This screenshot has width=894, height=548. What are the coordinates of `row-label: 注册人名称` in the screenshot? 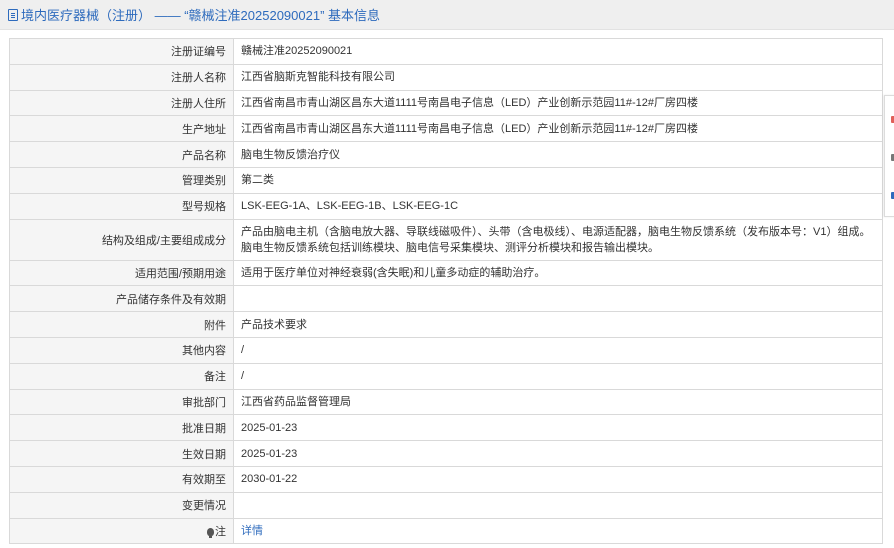 It's located at (121, 77).